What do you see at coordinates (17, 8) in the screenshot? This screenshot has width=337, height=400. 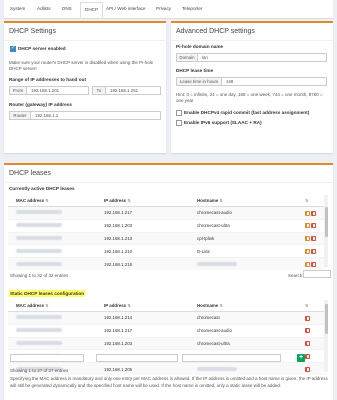 I see `tab-system: System` at bounding box center [17, 8].